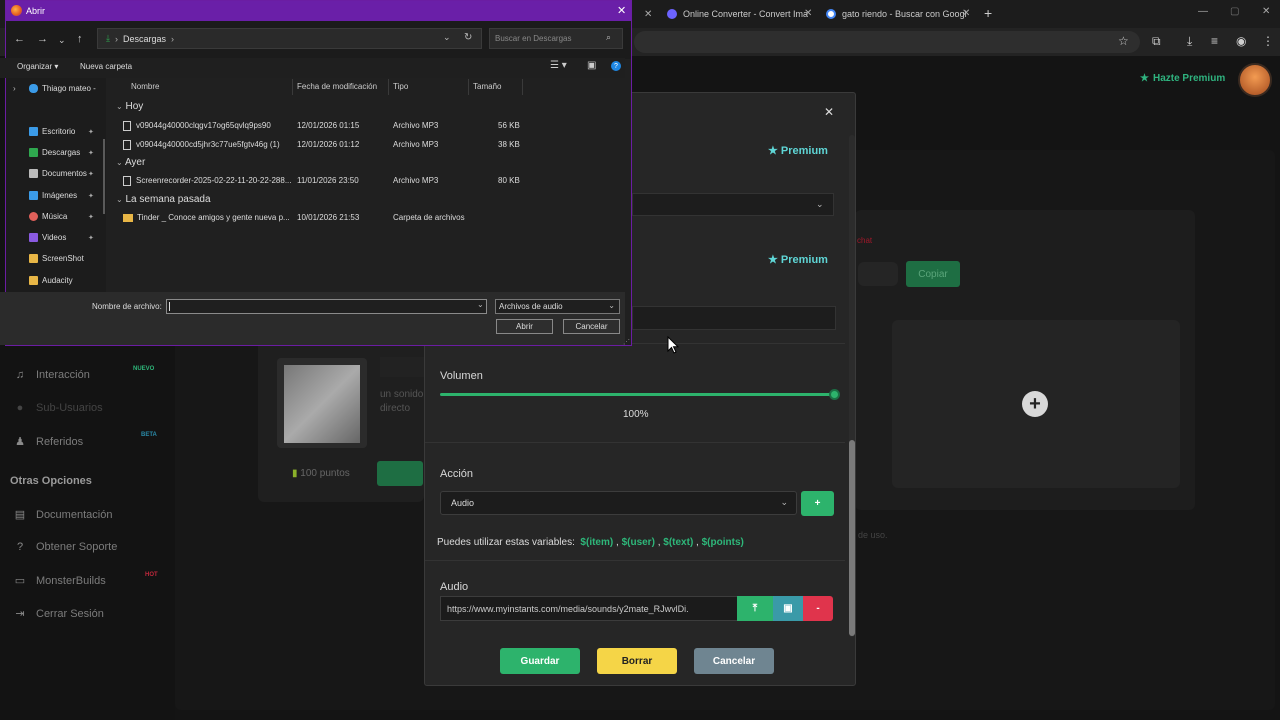 The height and width of the screenshot is (720, 1280). What do you see at coordinates (852, 538) in the screenshot?
I see `modal-scrollbar-thumb` at bounding box center [852, 538].